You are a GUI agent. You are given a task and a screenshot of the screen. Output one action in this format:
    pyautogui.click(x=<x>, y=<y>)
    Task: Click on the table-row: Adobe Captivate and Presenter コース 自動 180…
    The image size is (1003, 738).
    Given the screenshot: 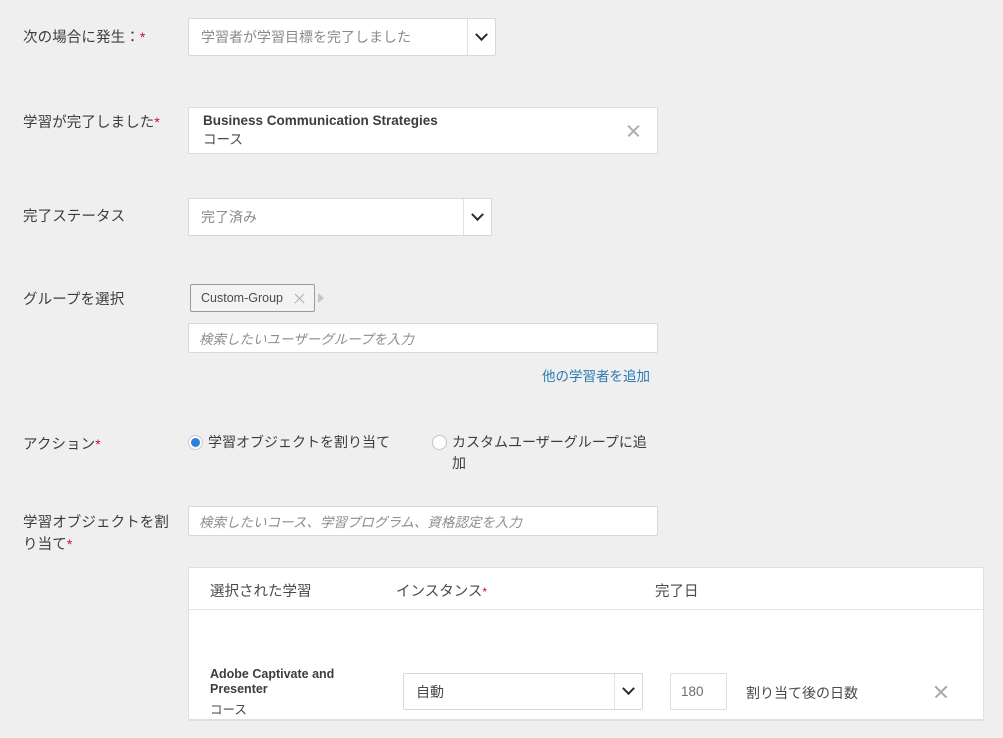 What is the action you would take?
    pyautogui.click(x=586, y=665)
    